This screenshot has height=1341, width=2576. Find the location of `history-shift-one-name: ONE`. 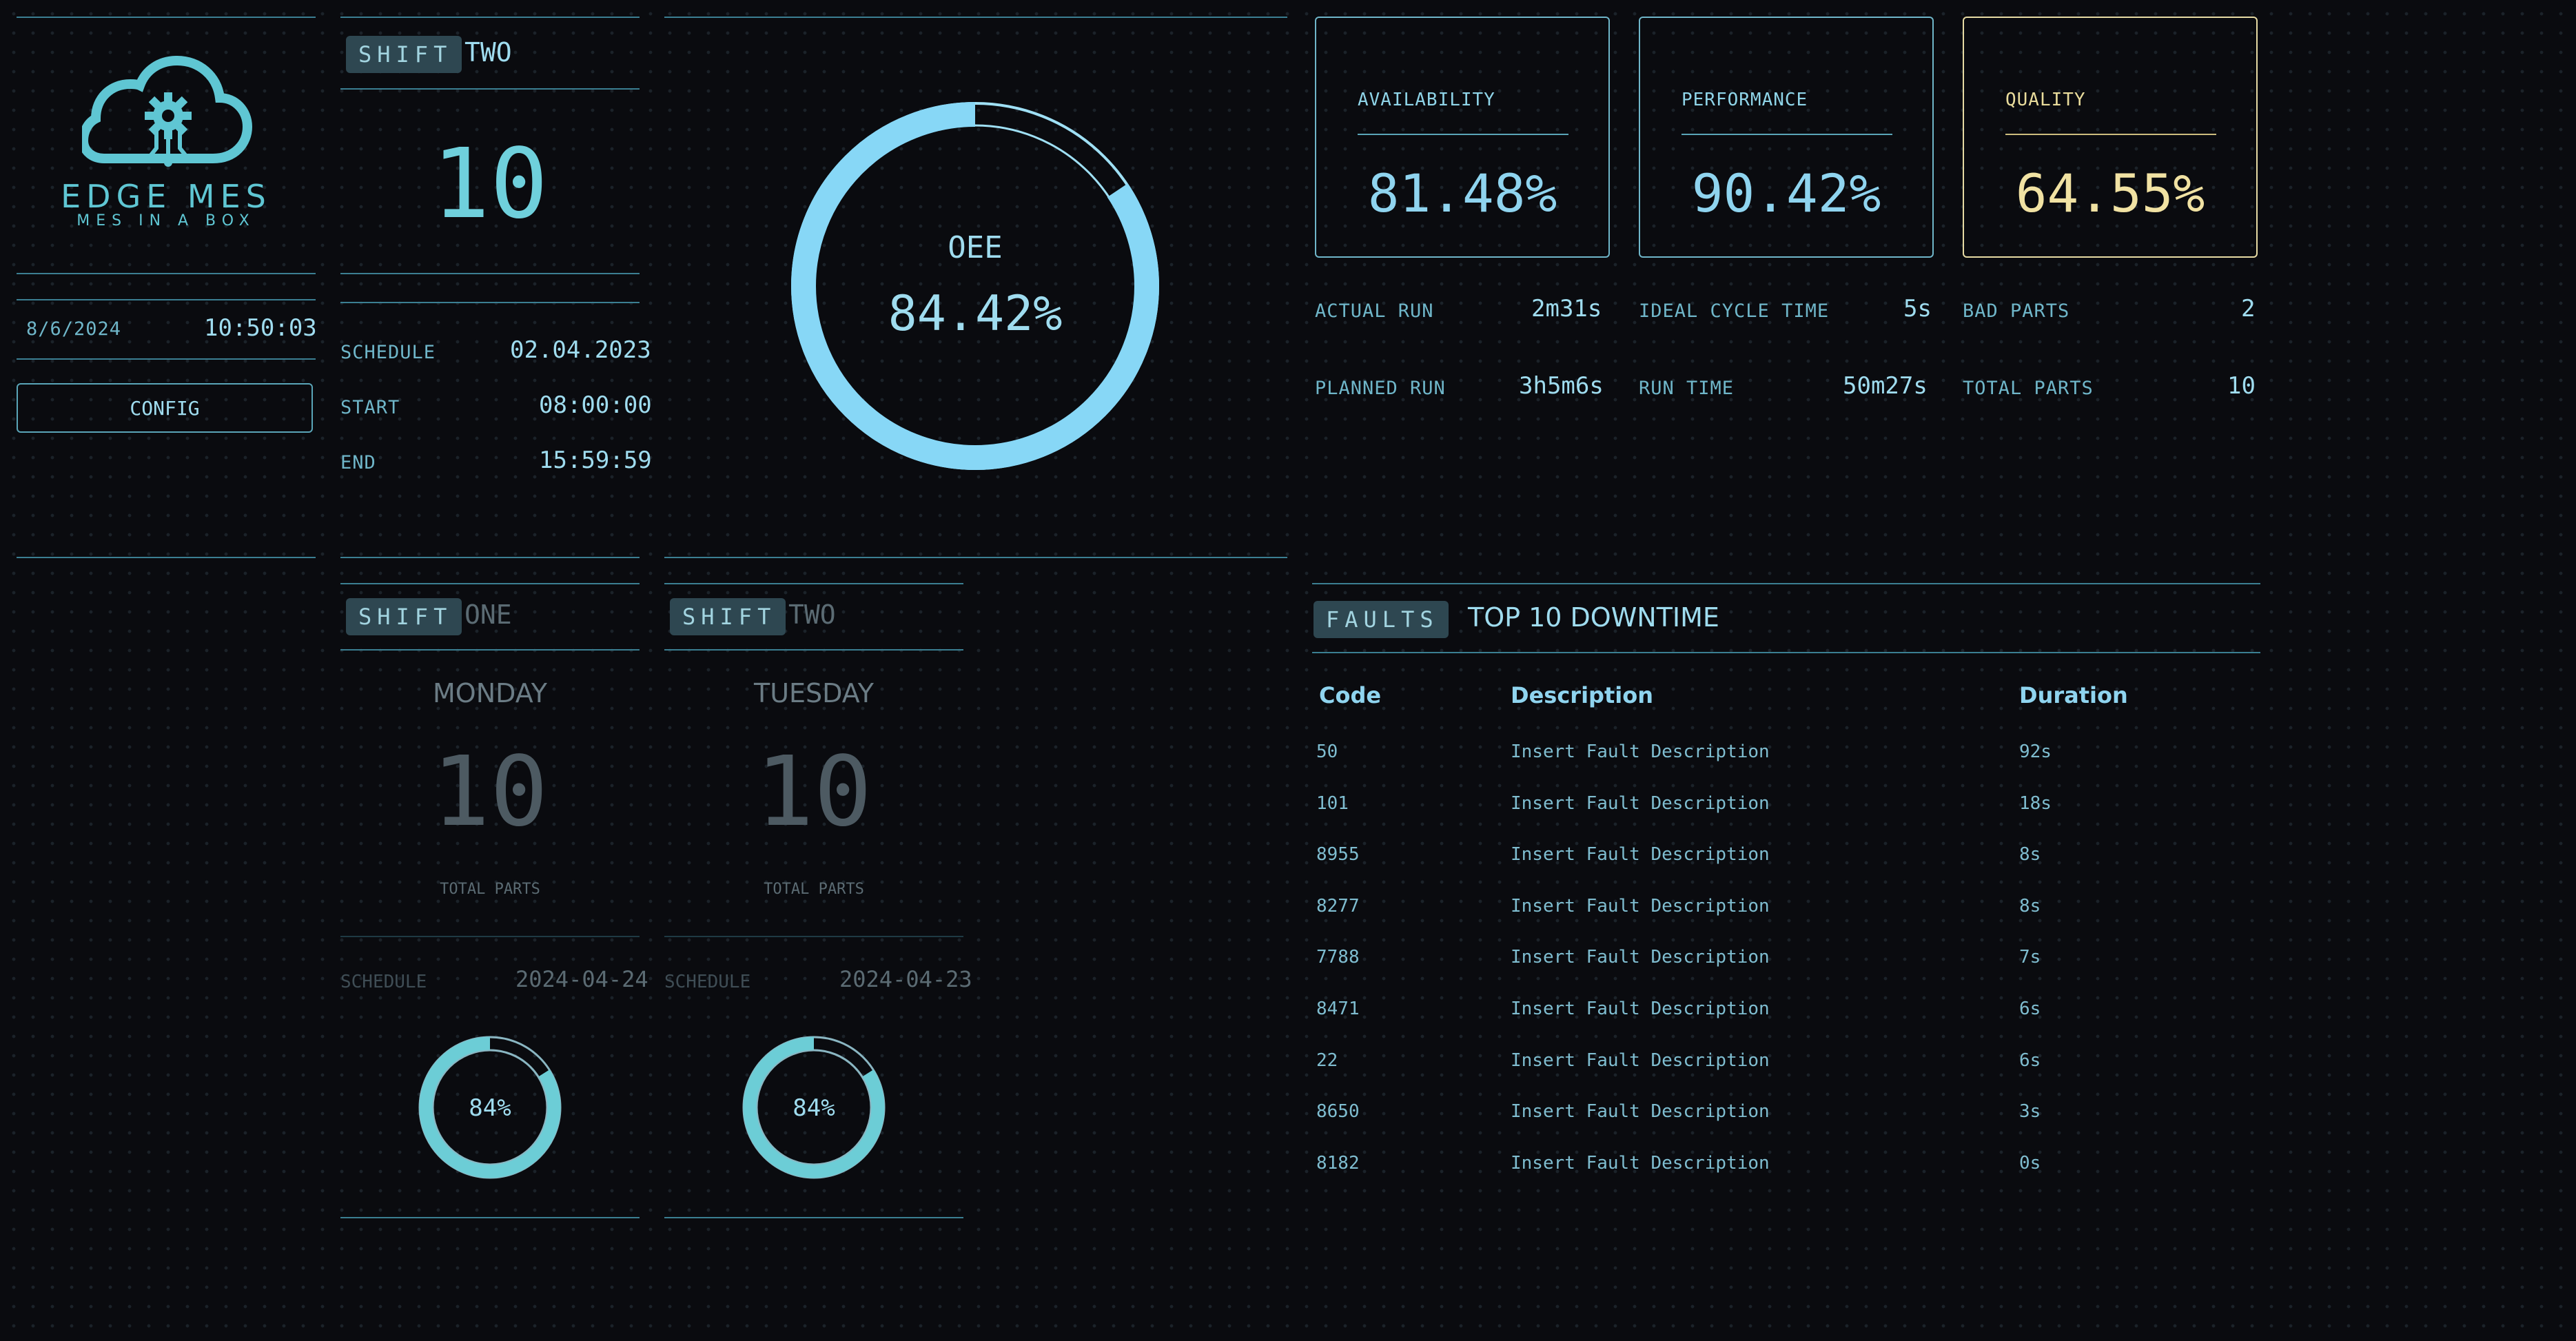

history-shift-one-name: ONE is located at coordinates (488, 615).